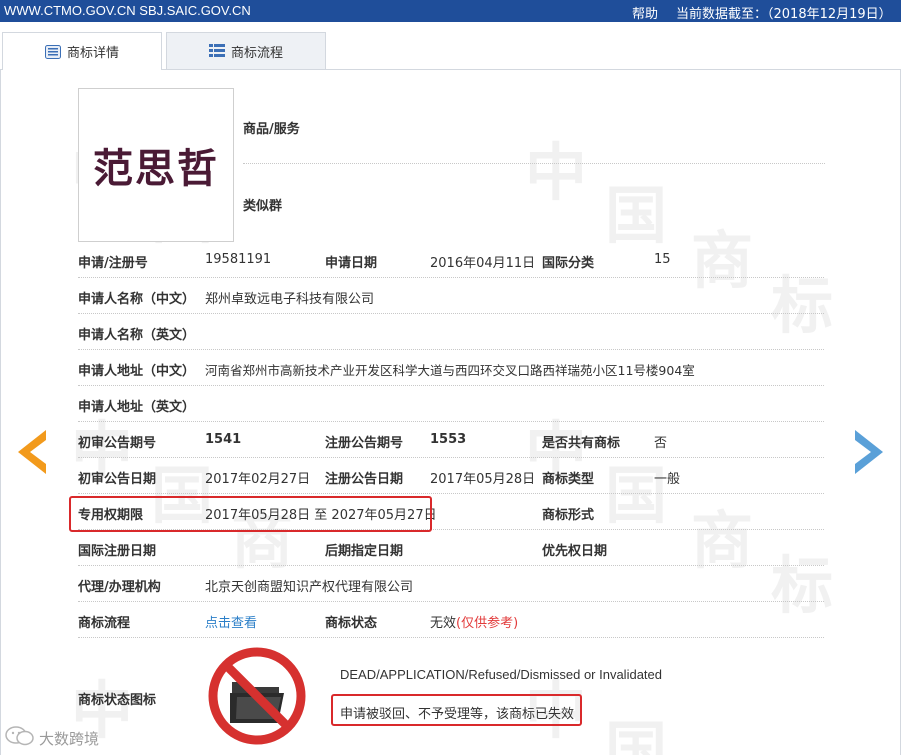  What do you see at coordinates (216, 51) in the screenshot?
I see `list-grid-icon` at bounding box center [216, 51].